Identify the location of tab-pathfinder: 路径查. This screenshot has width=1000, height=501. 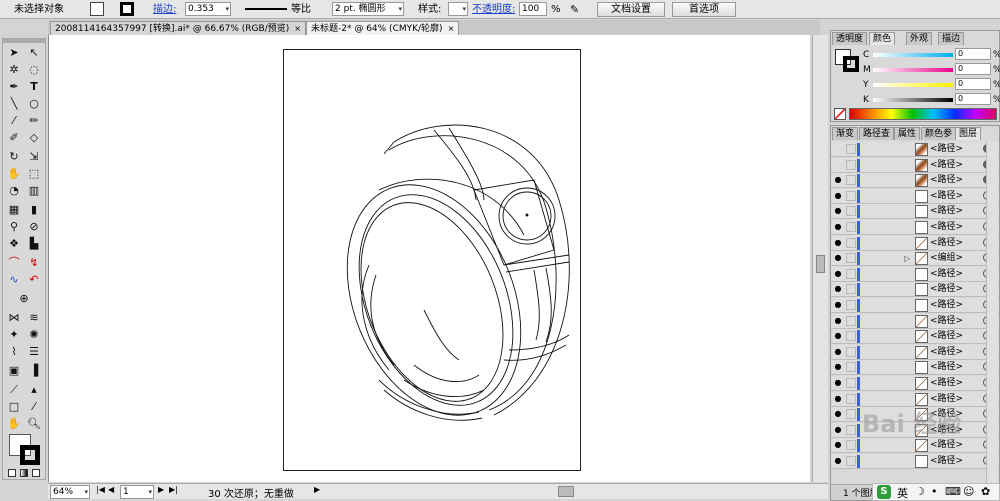
(877, 133).